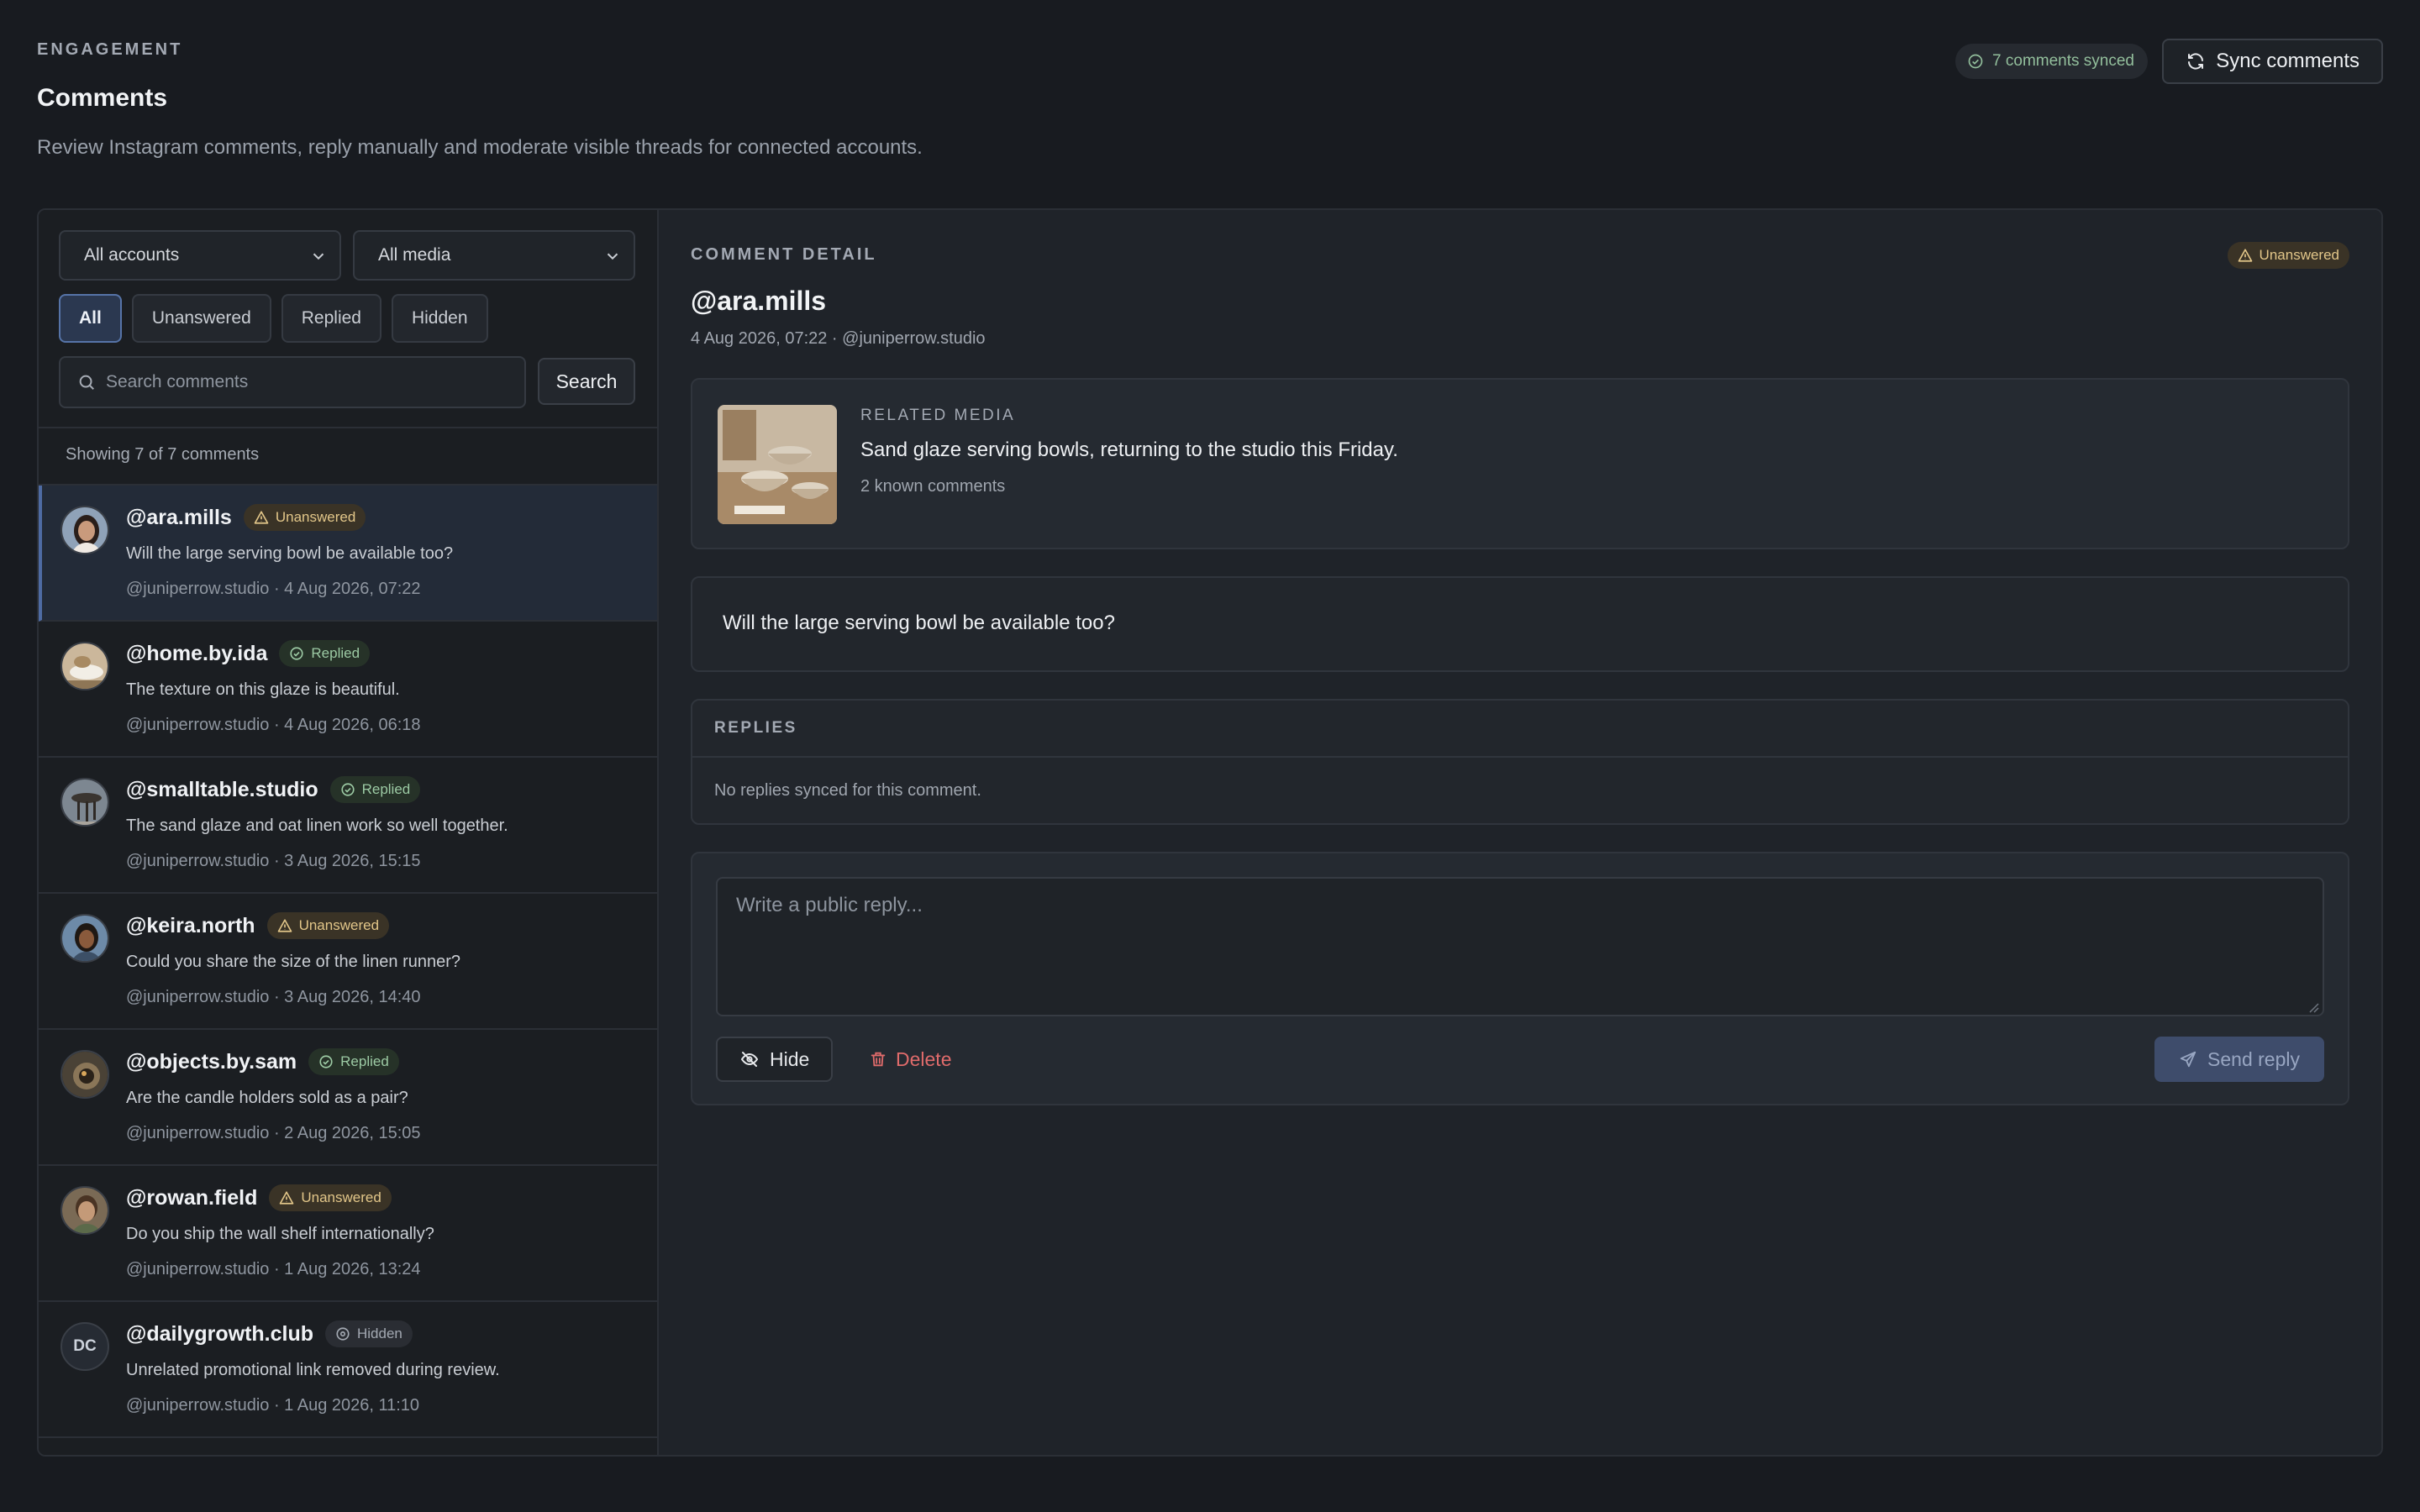 The height and width of the screenshot is (1512, 2420). What do you see at coordinates (2188, 1059) in the screenshot?
I see `send-icon` at bounding box center [2188, 1059].